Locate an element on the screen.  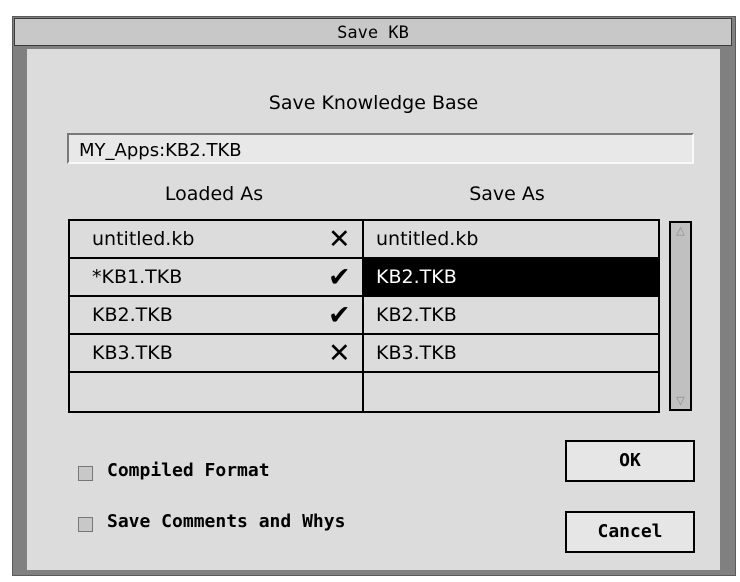
column-header-save-as: Save As is located at coordinates (507, 194).